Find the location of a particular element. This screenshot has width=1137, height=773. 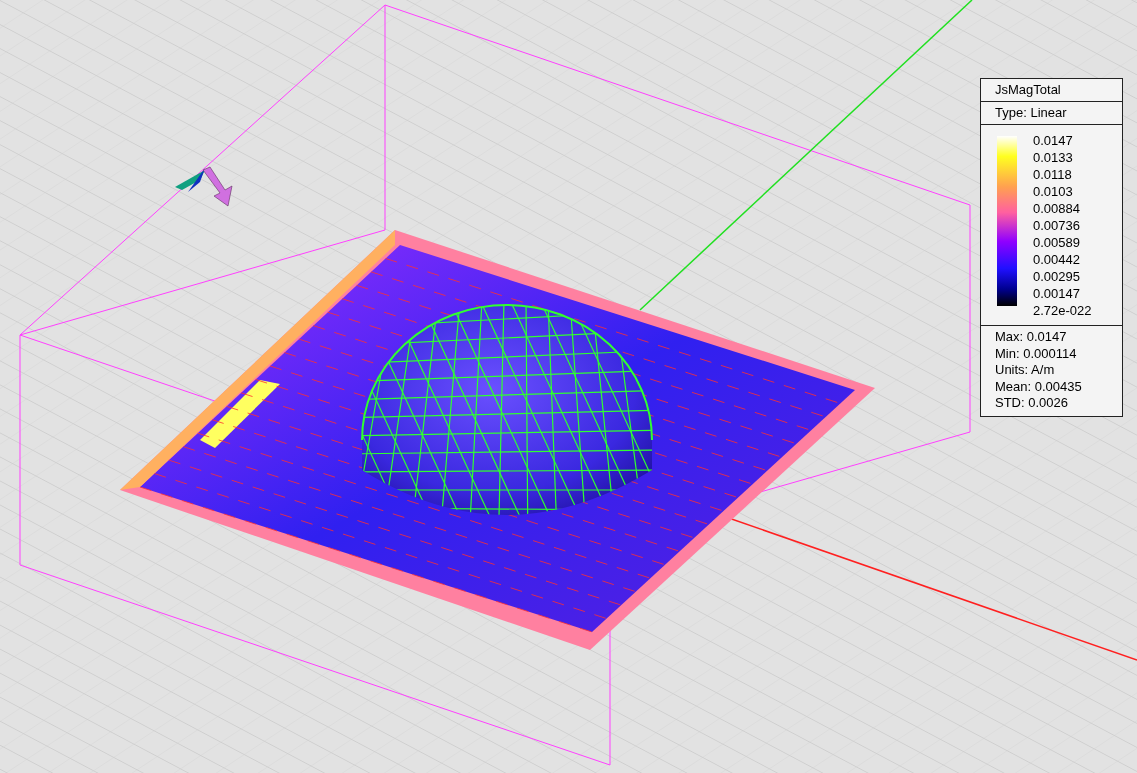

scale-value: 0.00589 is located at coordinates (1057, 242).